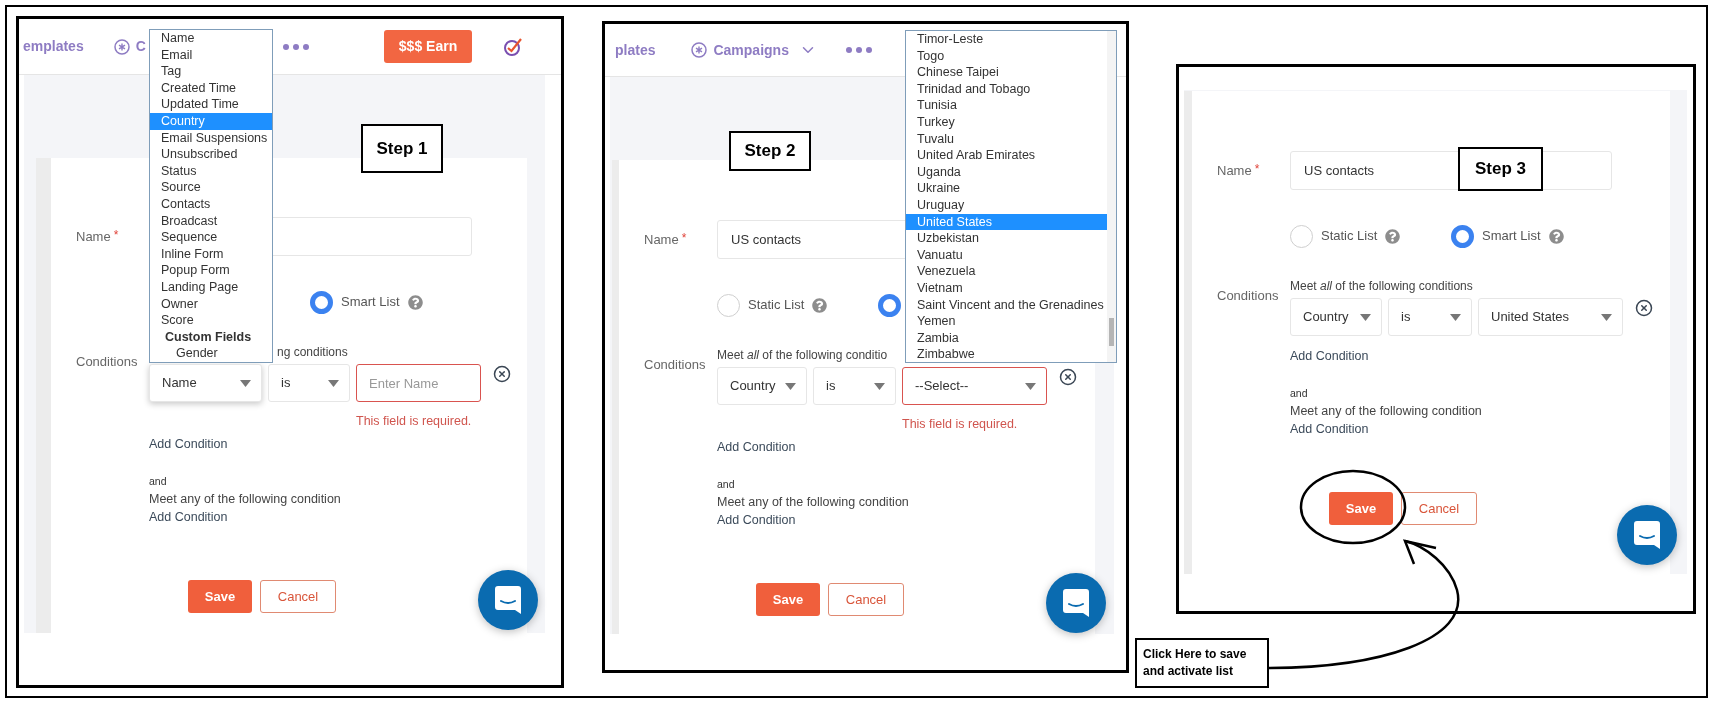  Describe the element at coordinates (211, 204) in the screenshot. I see `dropdown-option: Contacts` at that location.